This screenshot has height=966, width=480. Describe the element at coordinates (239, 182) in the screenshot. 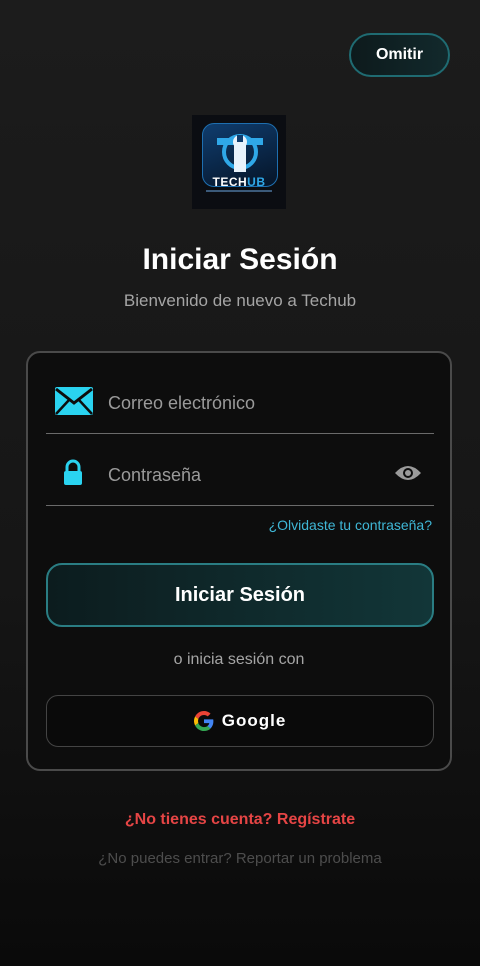

I see `logo-wordmark: TECHUB` at that location.